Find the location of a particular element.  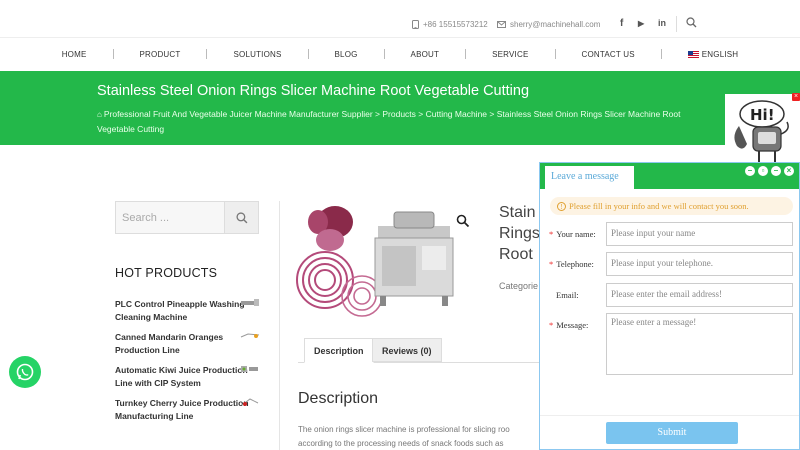

telephone-field: Please input your telephone. is located at coordinates (699, 264).